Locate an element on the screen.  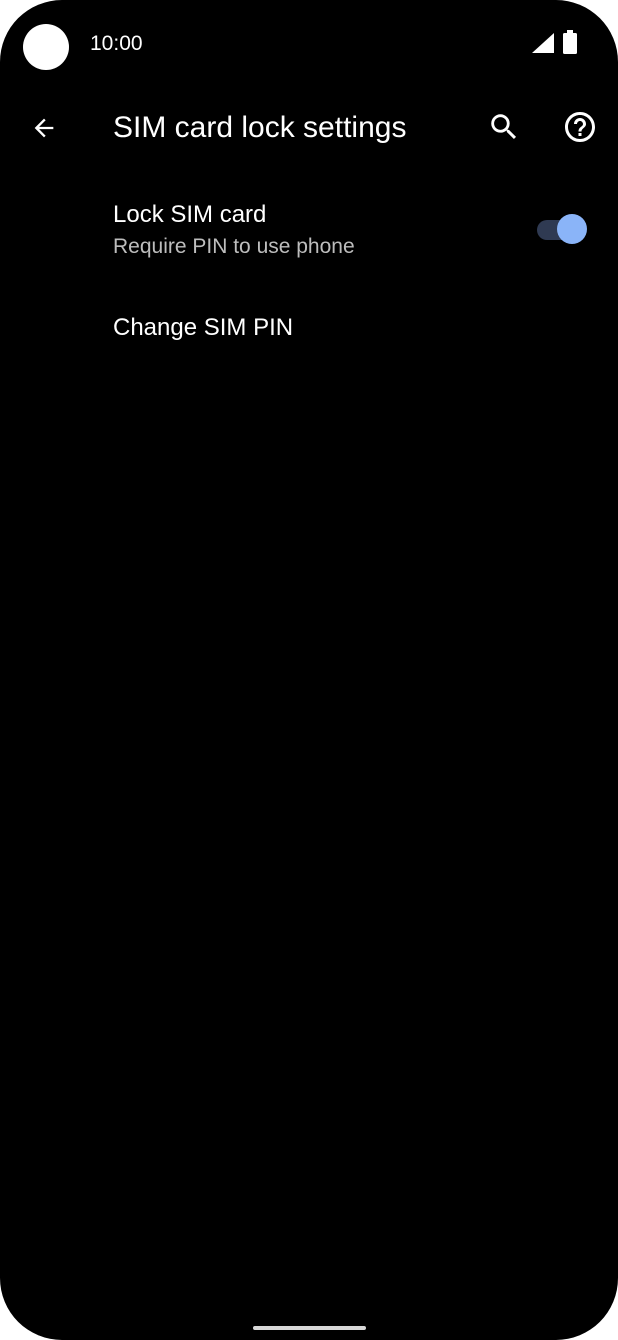
status-bar-time: 10:00 is located at coordinates (116, 43).